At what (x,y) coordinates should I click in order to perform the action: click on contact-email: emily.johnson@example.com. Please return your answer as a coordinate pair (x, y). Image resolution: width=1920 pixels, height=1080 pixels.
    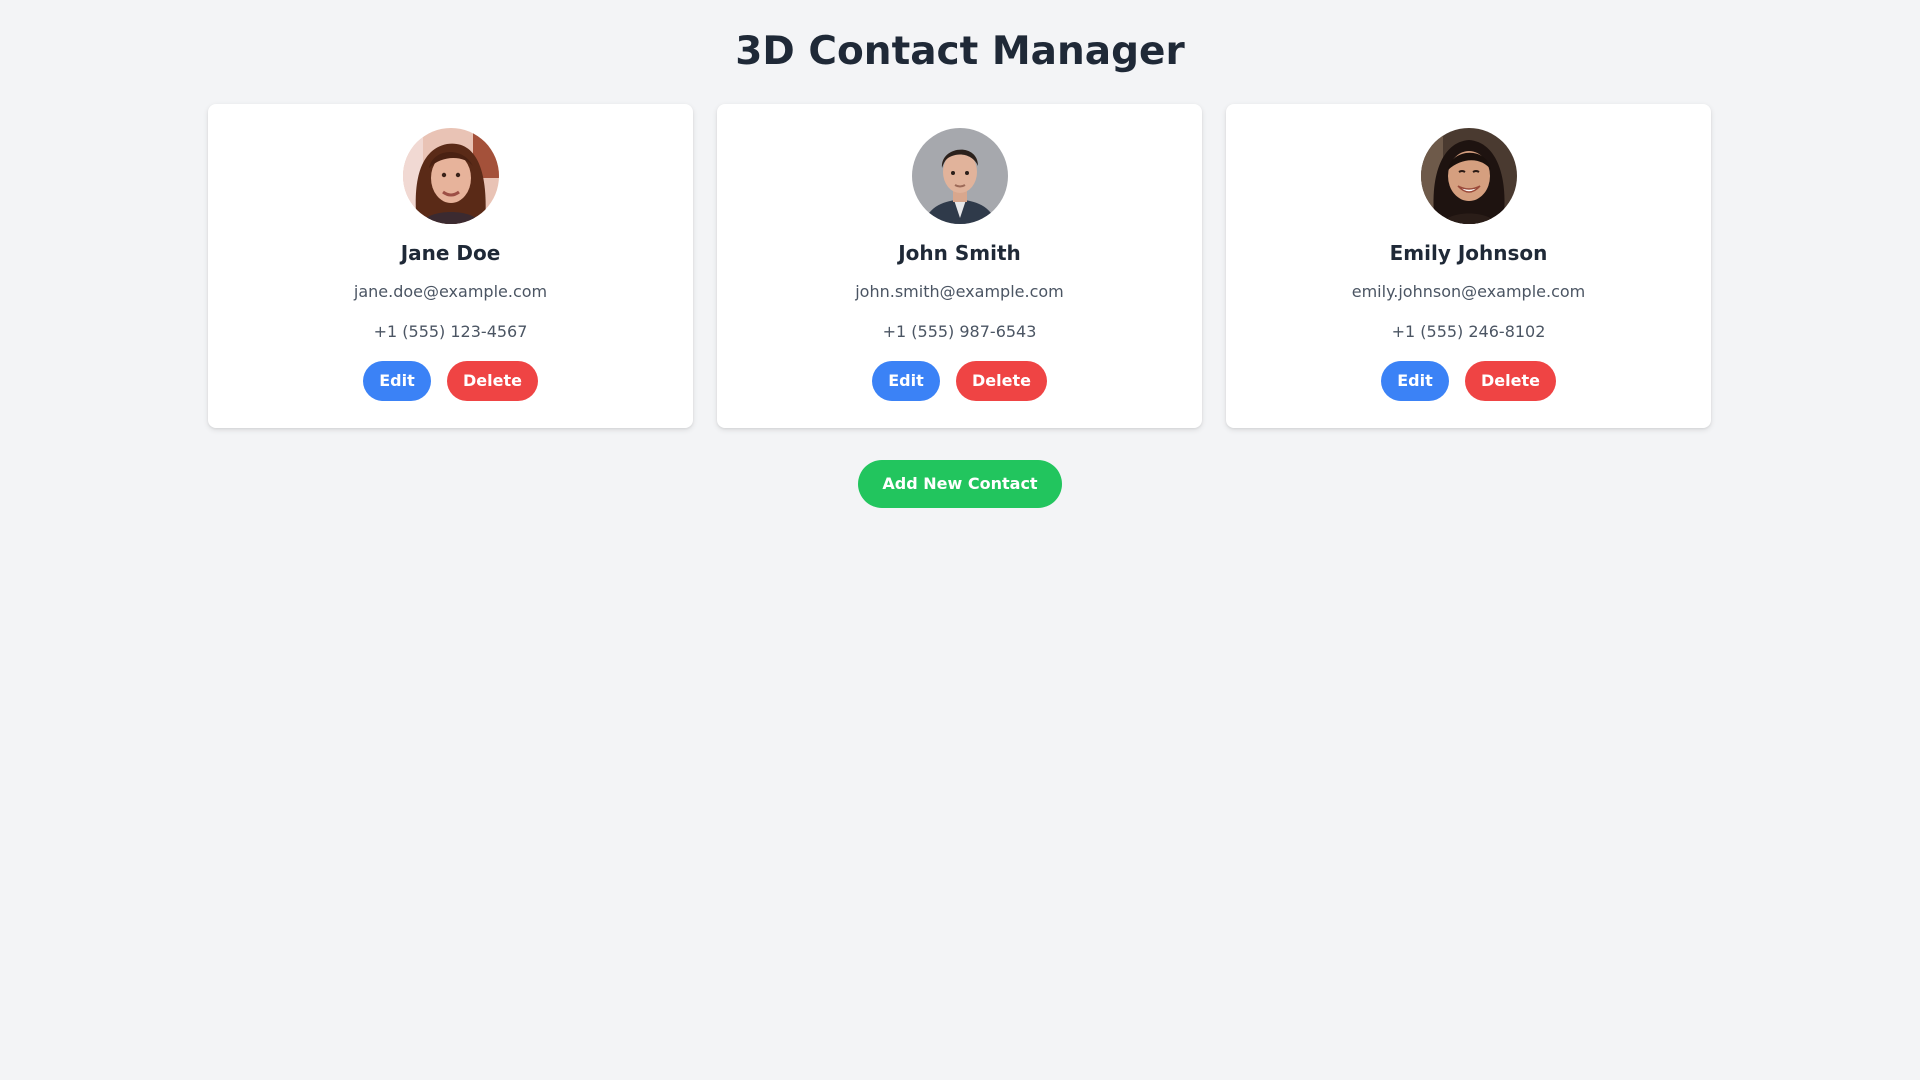
    Looking at the image, I should click on (1468, 291).